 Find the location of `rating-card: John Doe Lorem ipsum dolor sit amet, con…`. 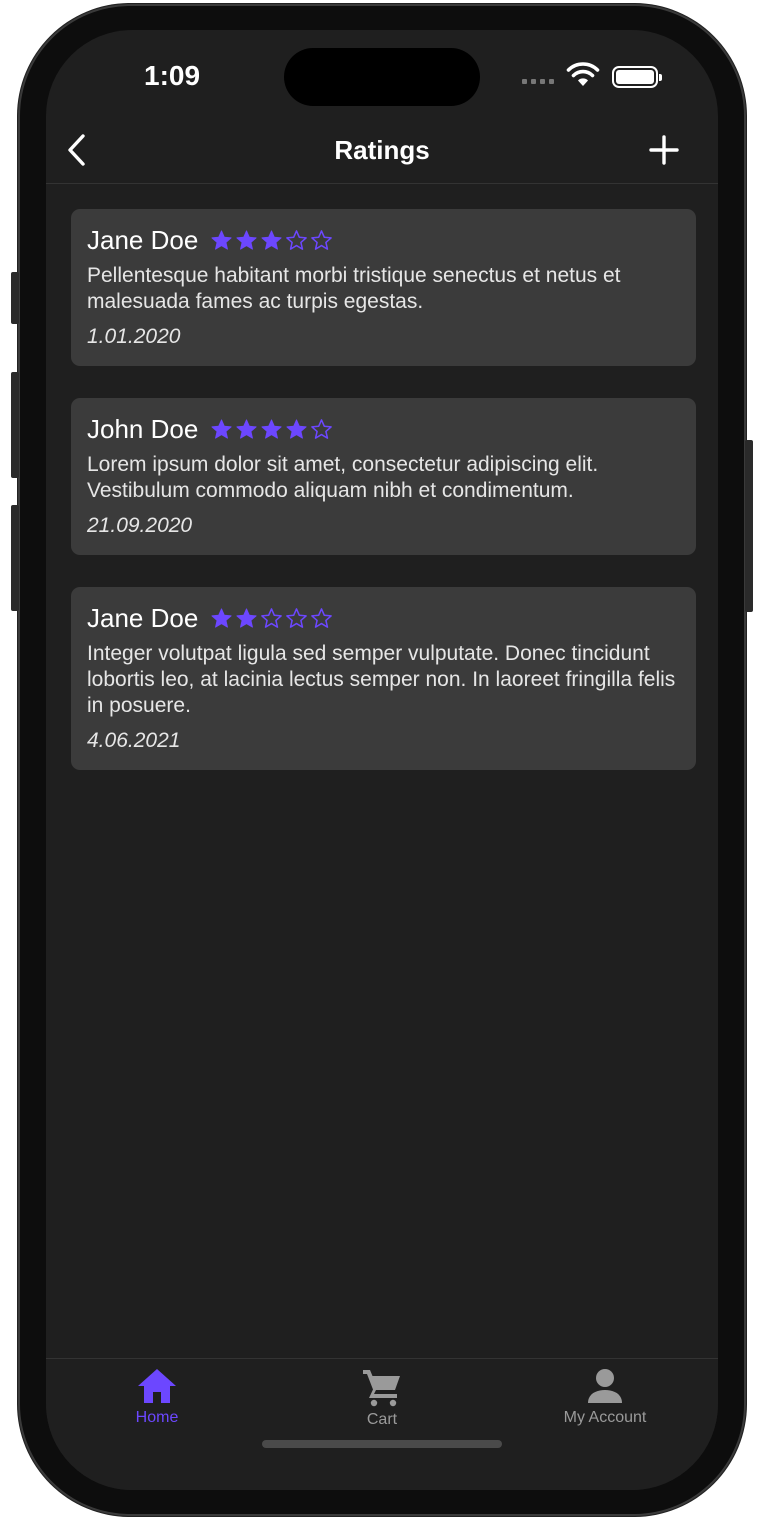

rating-card: John Doe Lorem ipsum dolor sit amet, con… is located at coordinates (383, 476).